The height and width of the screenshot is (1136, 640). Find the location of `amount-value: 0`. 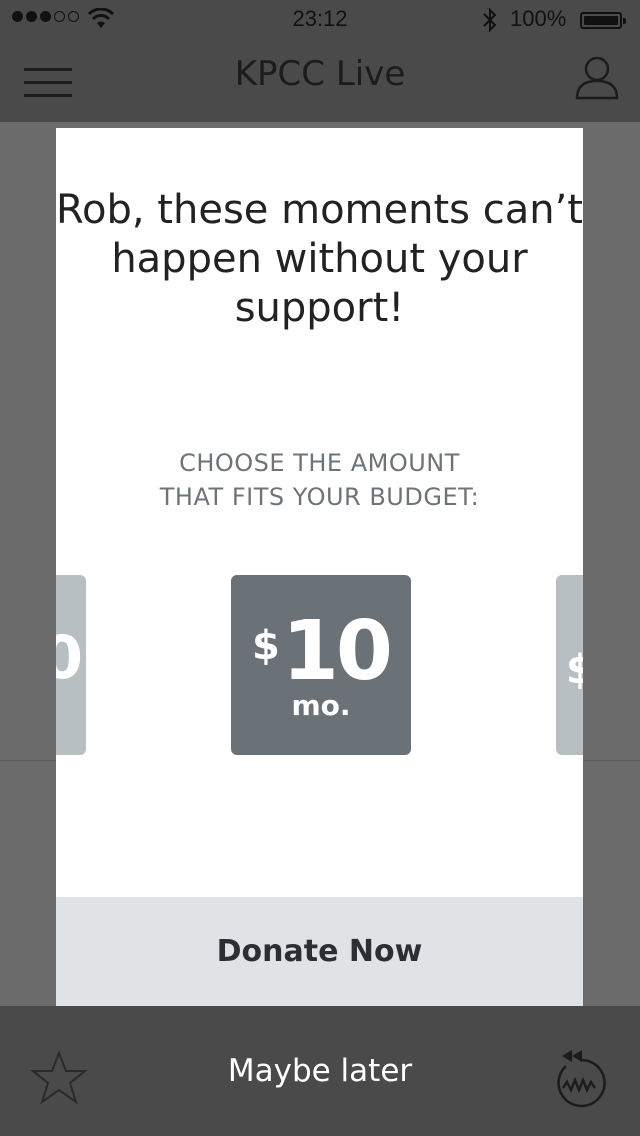

amount-value: 0 is located at coordinates (69, 658).